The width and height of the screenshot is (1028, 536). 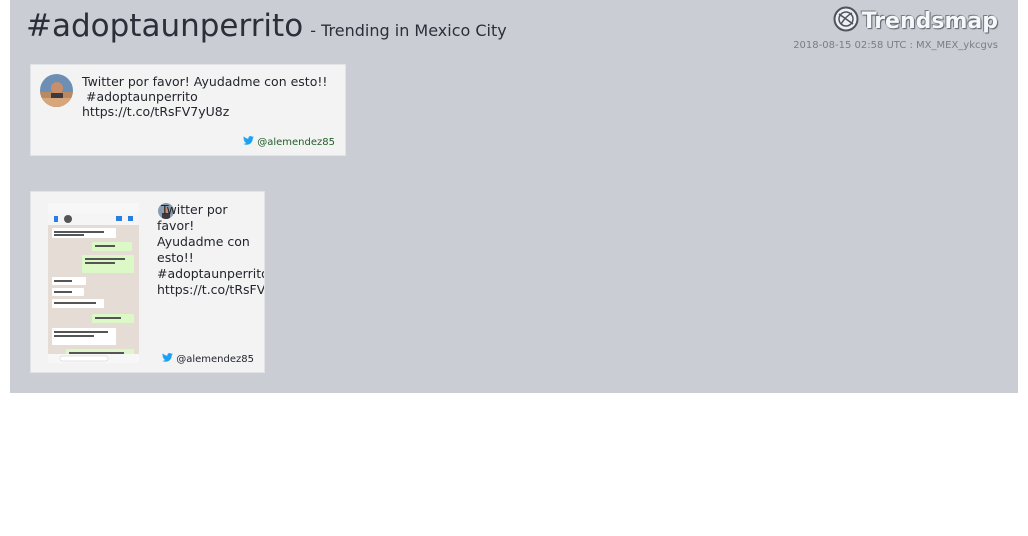 I want to click on avatar, so click(x=56, y=90).